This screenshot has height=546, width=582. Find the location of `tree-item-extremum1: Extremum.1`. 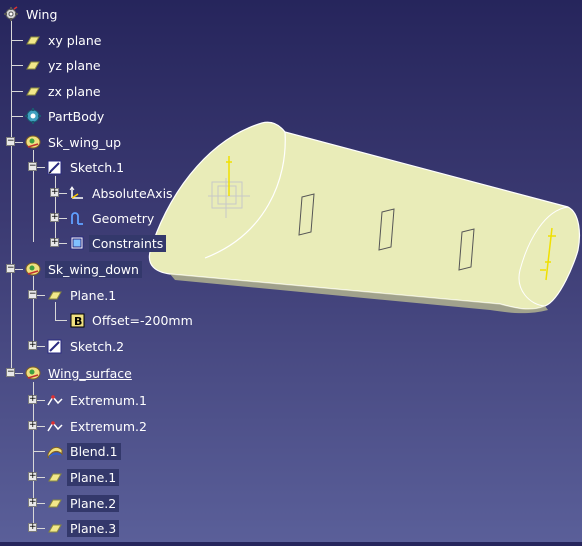

tree-item-extremum1: Extremum.1 is located at coordinates (98, 400).